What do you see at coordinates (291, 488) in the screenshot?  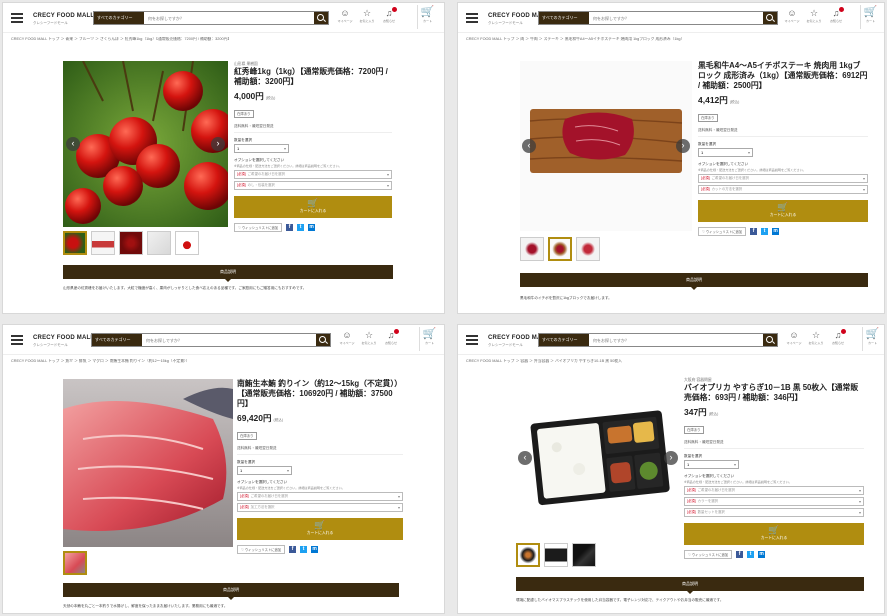 I see `option-note: ※商品の仕様・配送方法をご選択ください。詳細は商品説明をご覧ください。` at bounding box center [291, 488].